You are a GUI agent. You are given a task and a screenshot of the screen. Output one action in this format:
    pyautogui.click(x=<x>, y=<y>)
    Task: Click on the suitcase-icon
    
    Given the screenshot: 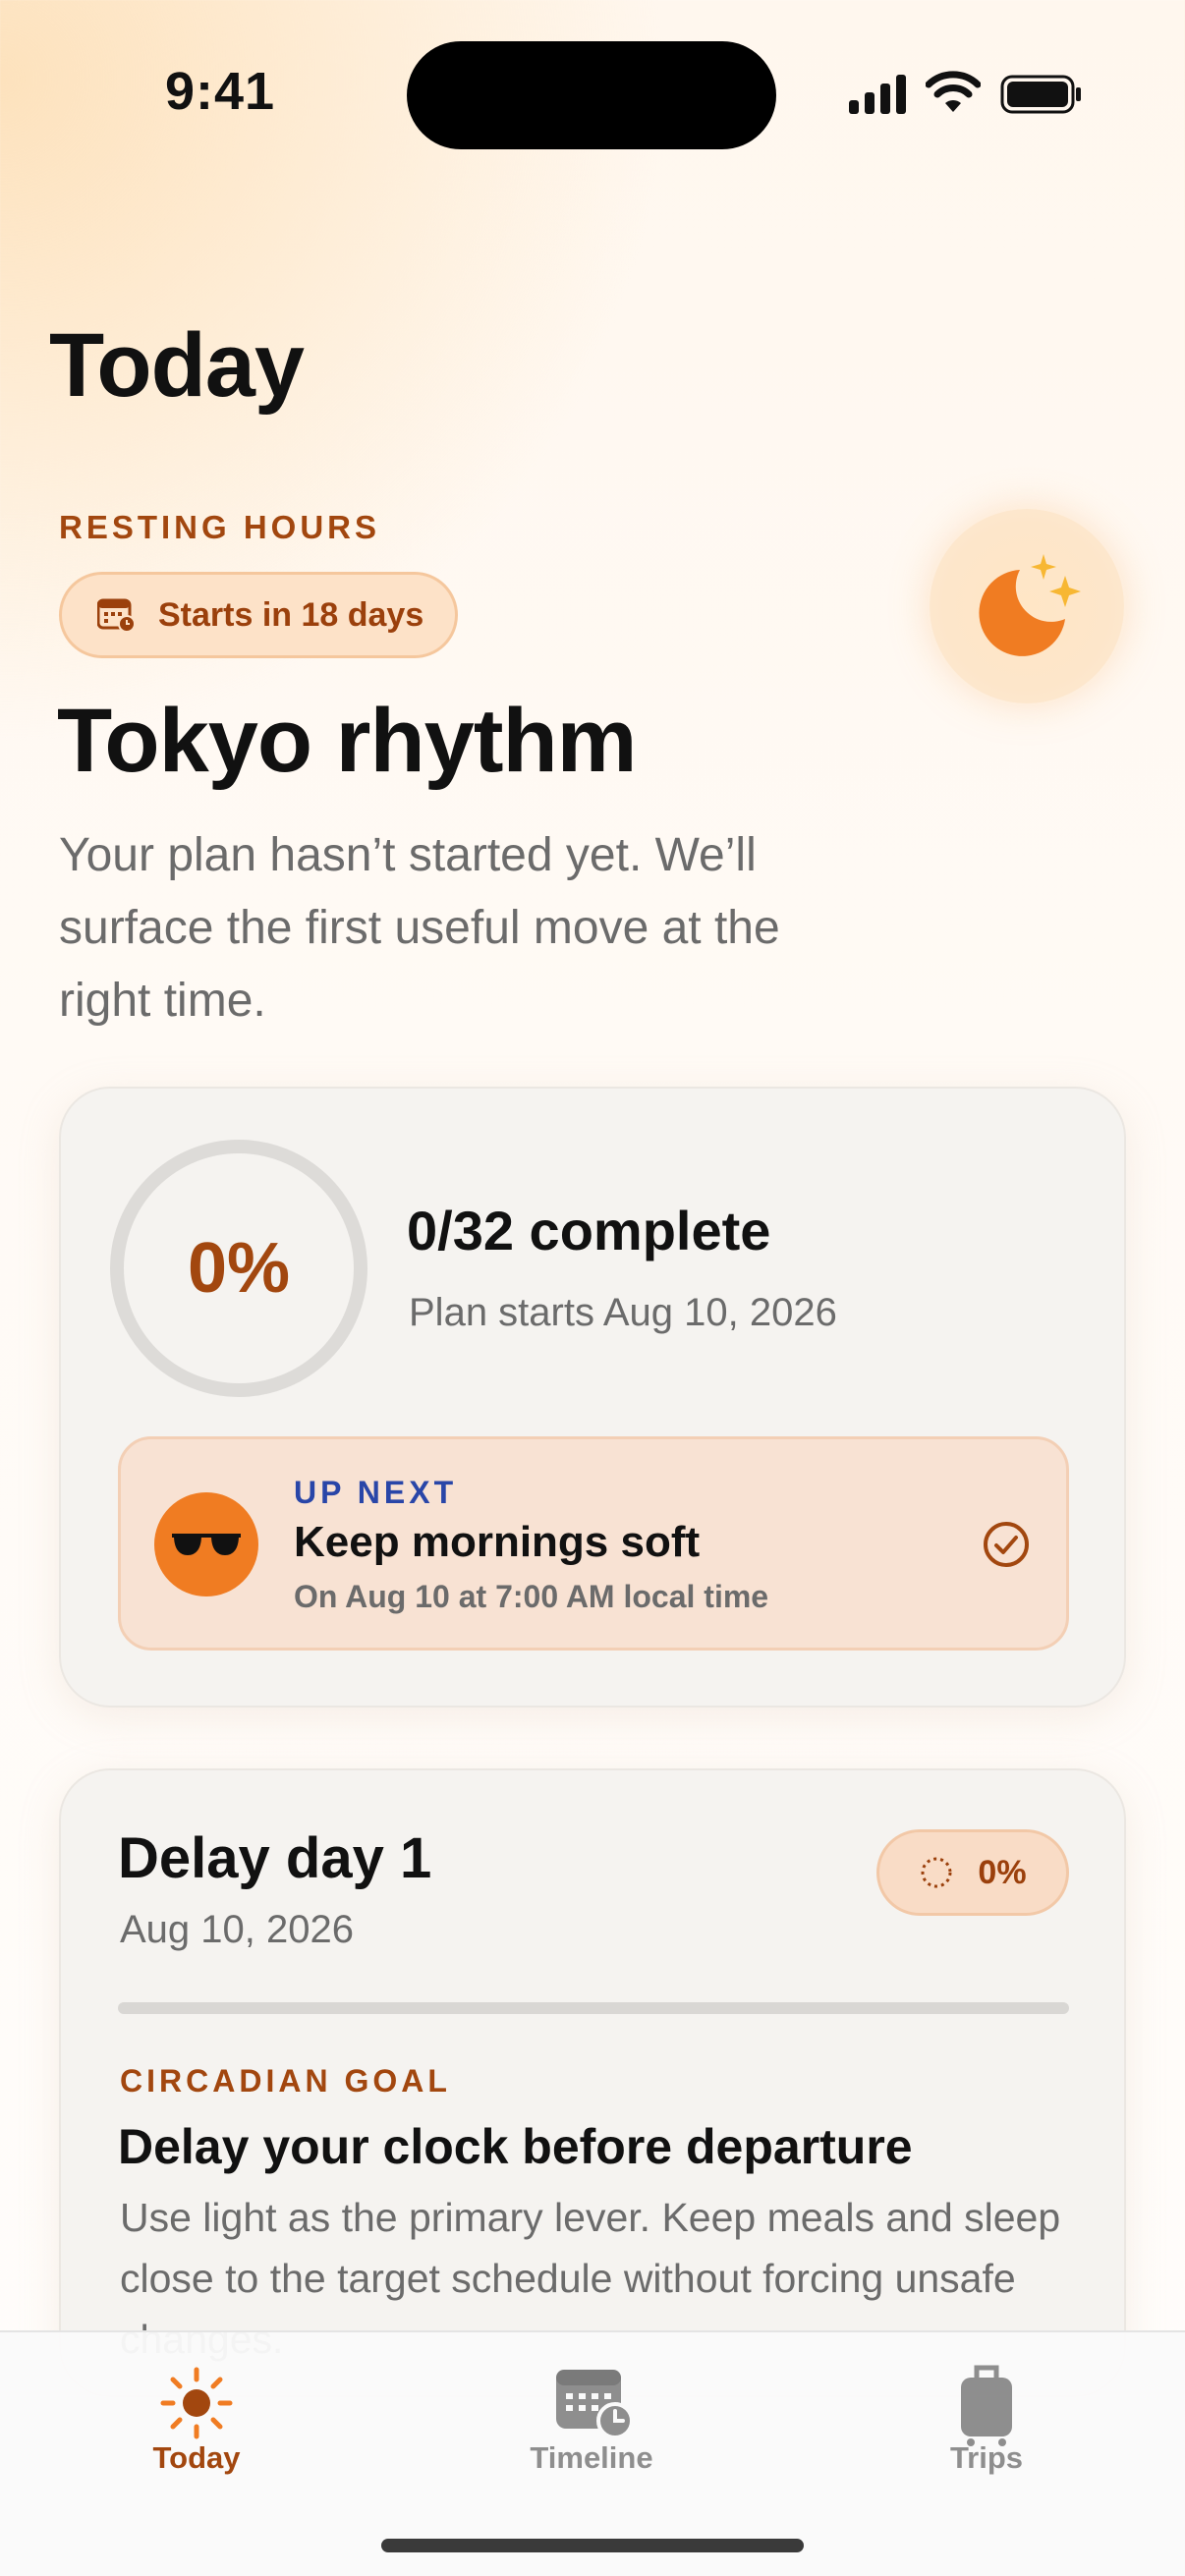 What is the action you would take?
    pyautogui.click(x=987, y=2405)
    